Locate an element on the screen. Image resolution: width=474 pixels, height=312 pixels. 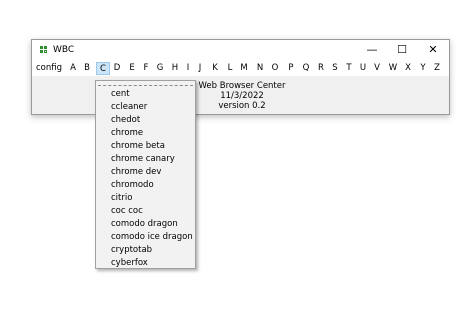
menu-item-w: W is located at coordinates (393, 68).